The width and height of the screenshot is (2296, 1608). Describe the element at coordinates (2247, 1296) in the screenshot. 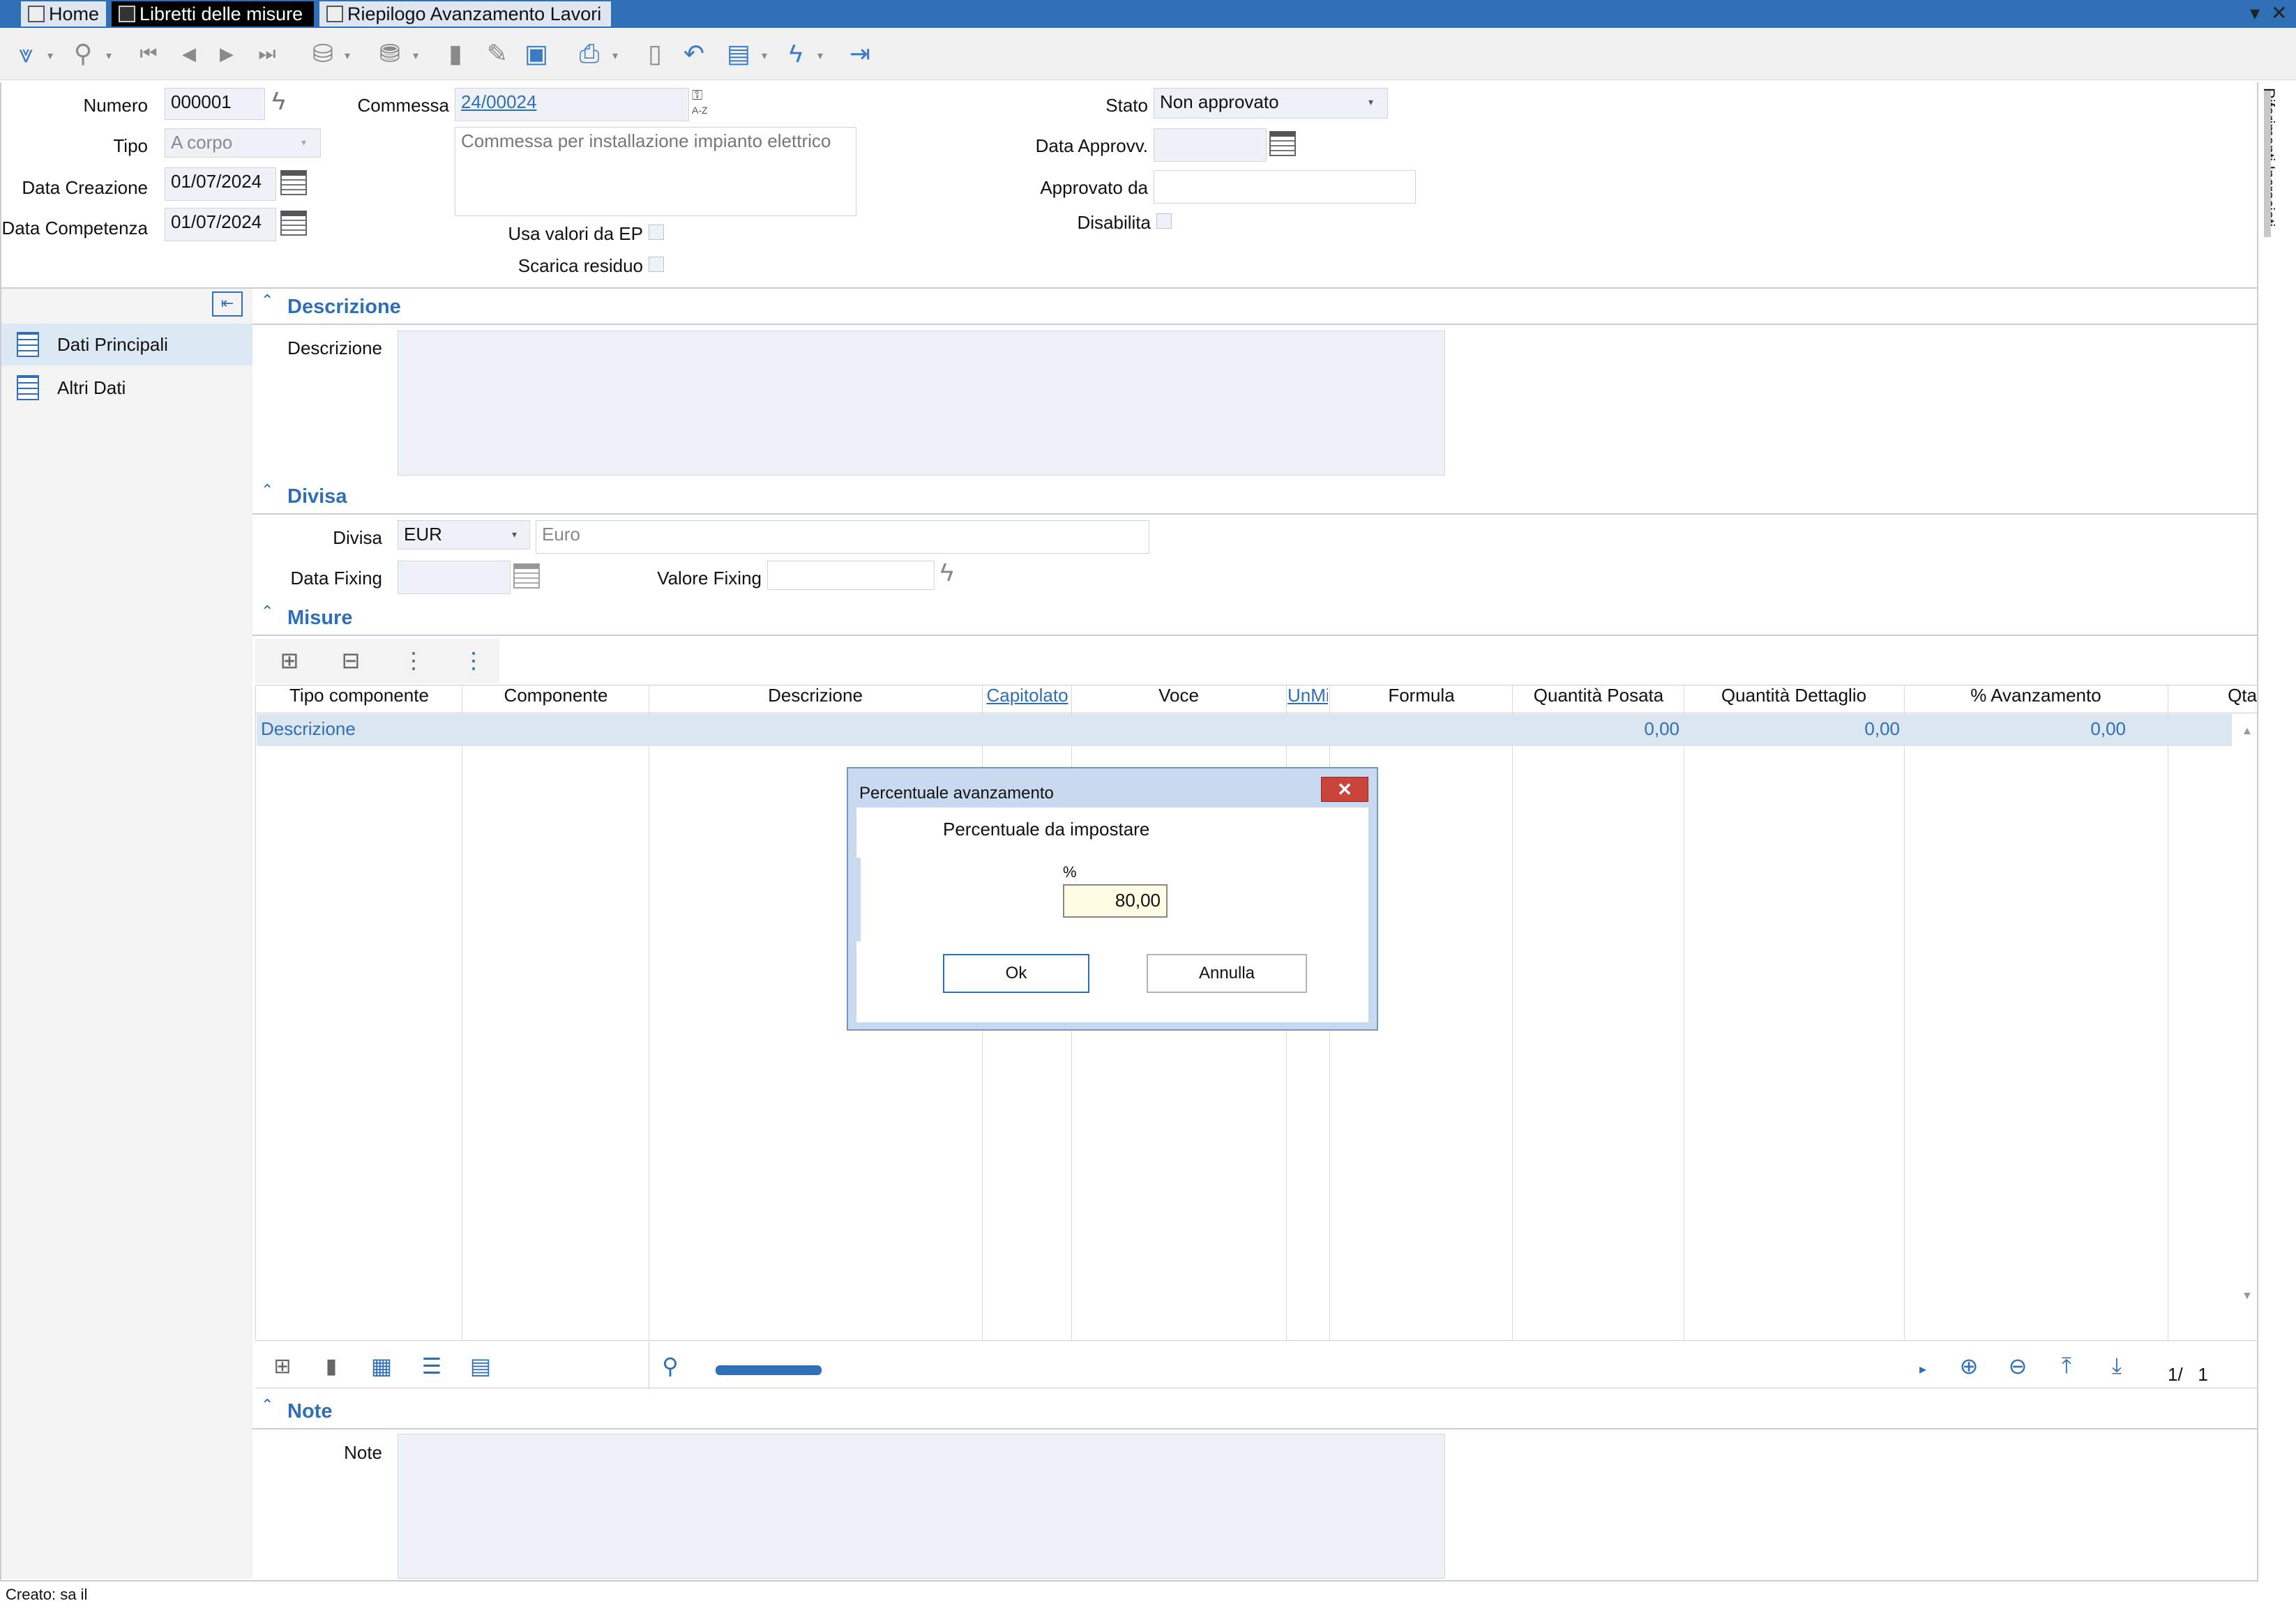

I see `scroll-down-icon: ▼` at that location.